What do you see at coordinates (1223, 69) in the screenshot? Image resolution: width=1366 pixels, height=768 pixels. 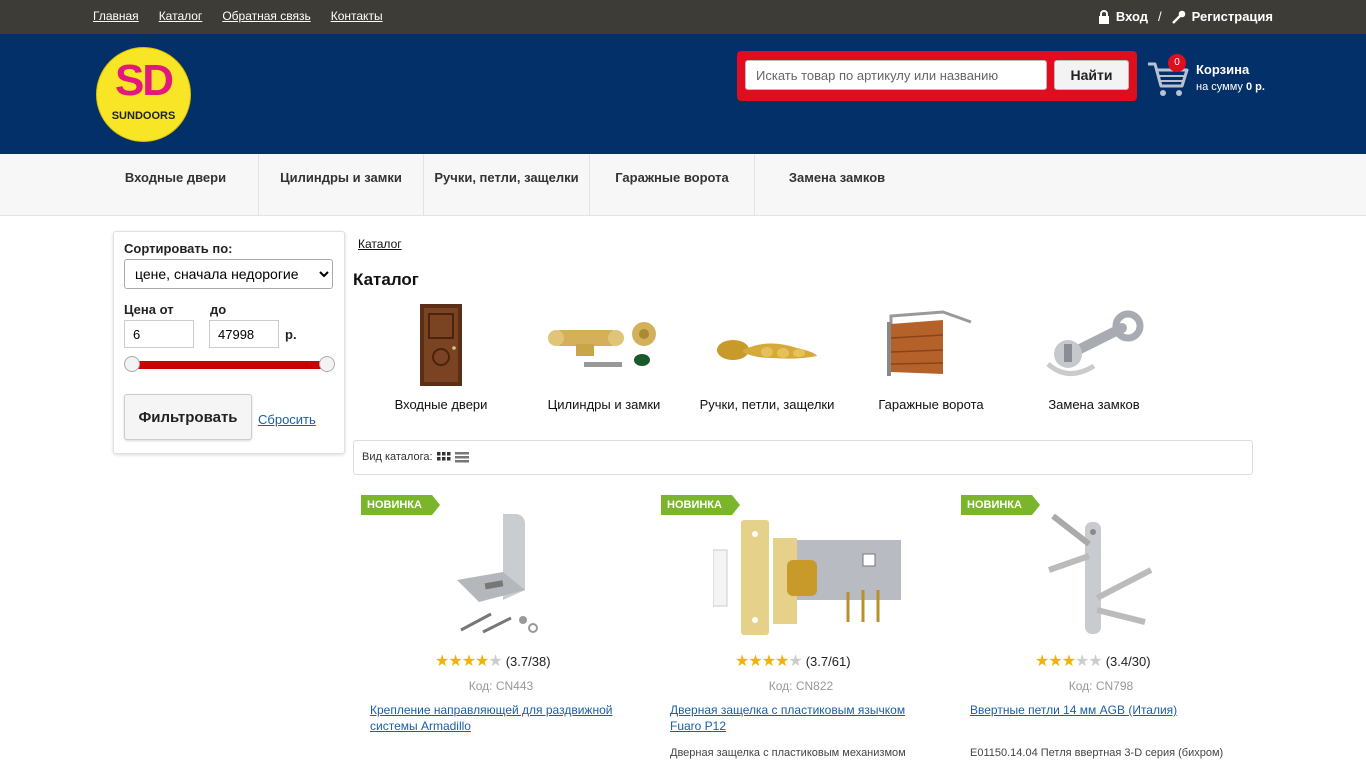 I see `cart-title: Корзина` at bounding box center [1223, 69].